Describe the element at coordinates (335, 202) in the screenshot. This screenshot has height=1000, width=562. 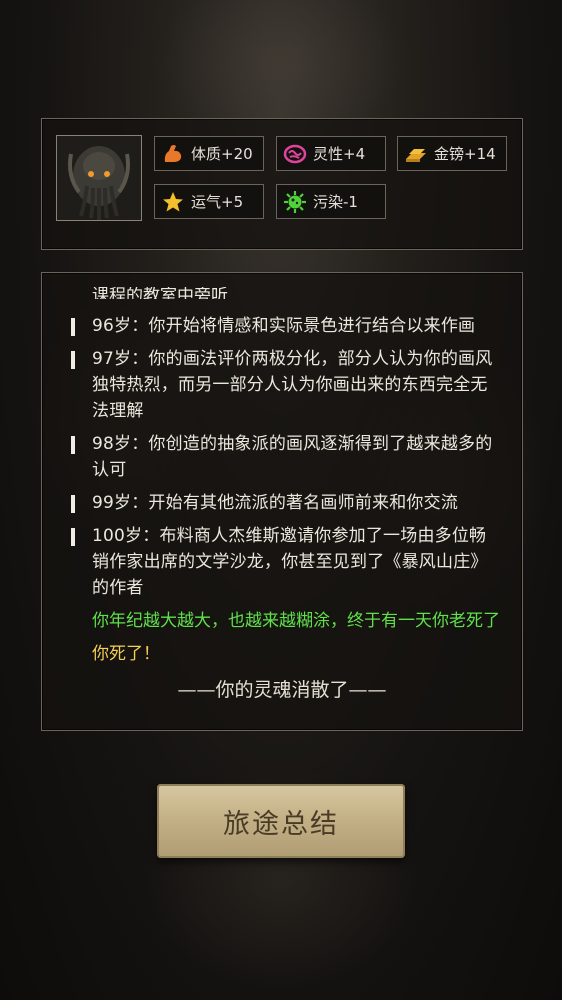
I see `stat-label: 污染-1` at that location.